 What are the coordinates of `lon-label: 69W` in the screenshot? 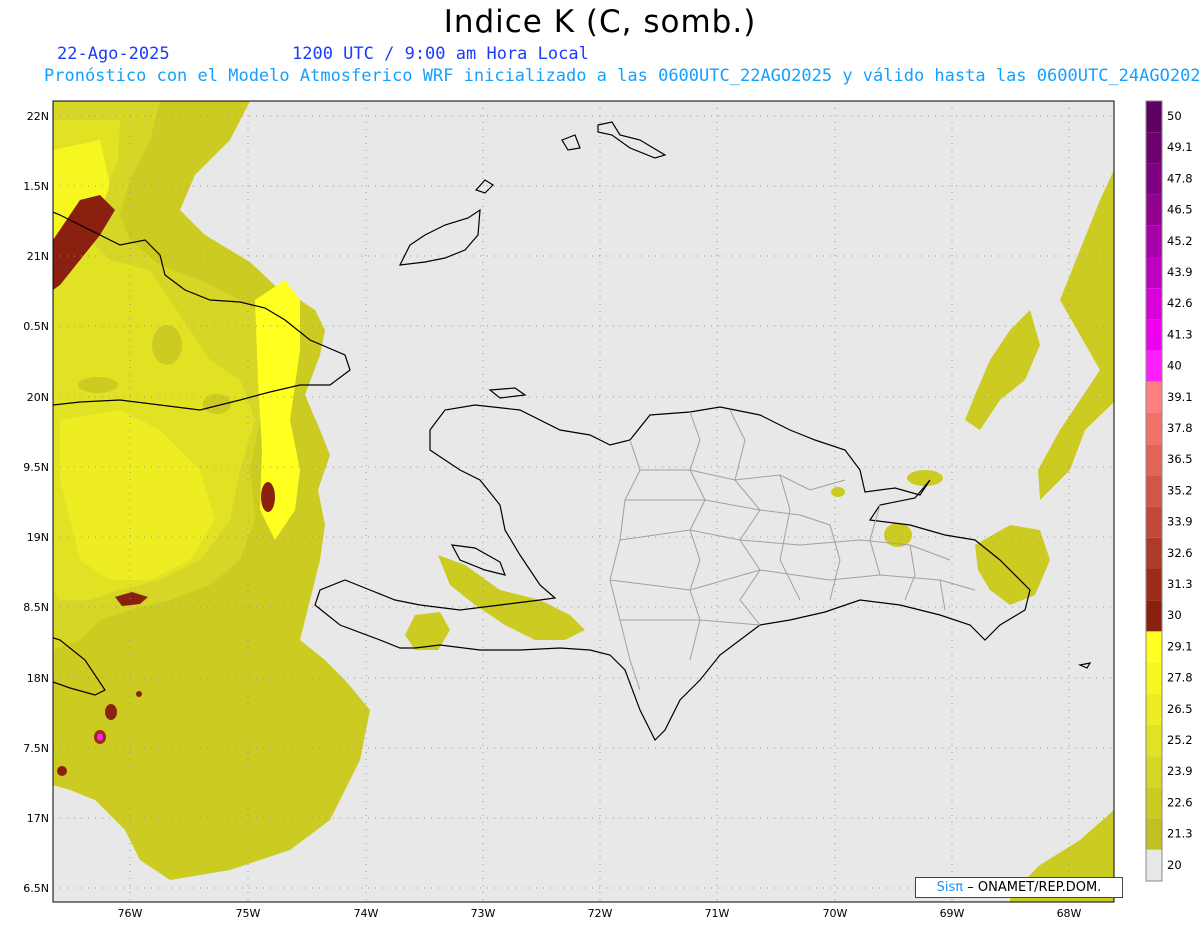 It's located at (952, 913).